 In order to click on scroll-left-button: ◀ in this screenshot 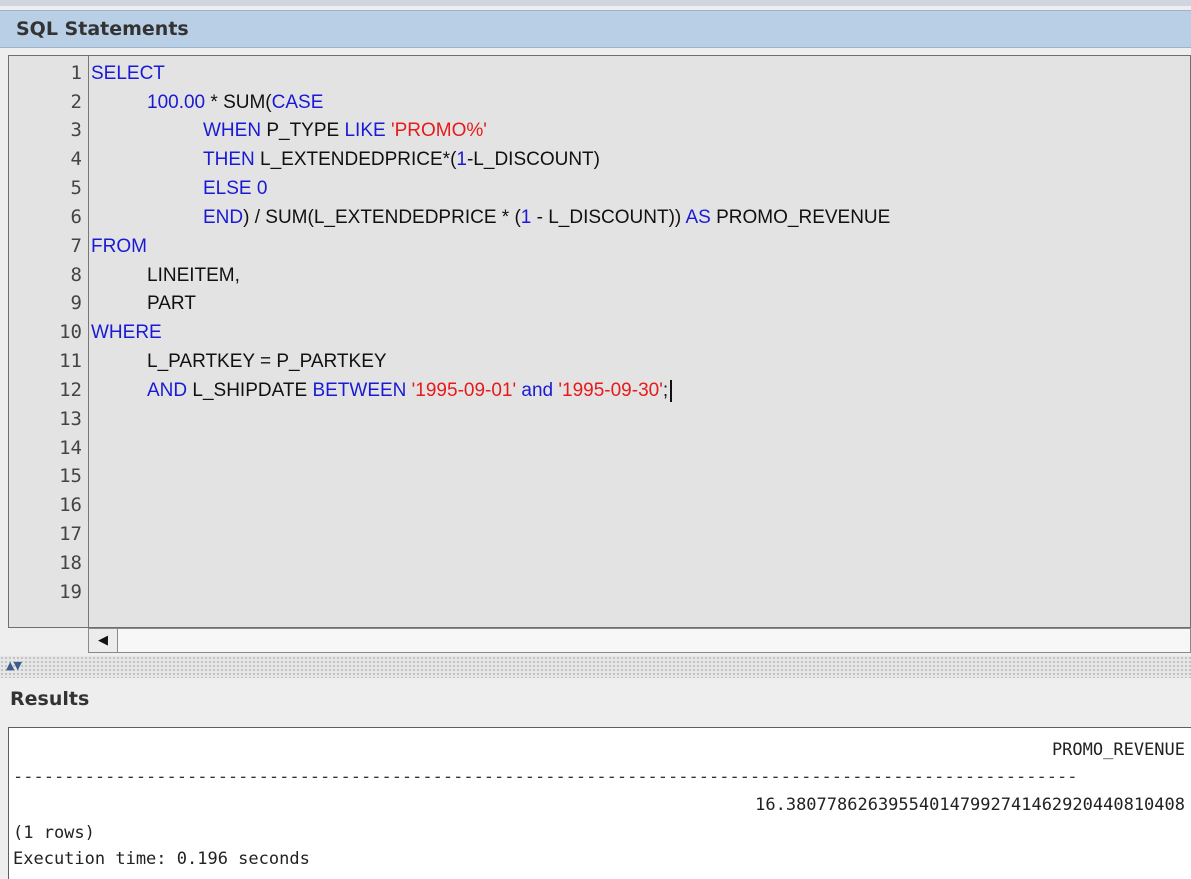, I will do `click(103, 640)`.